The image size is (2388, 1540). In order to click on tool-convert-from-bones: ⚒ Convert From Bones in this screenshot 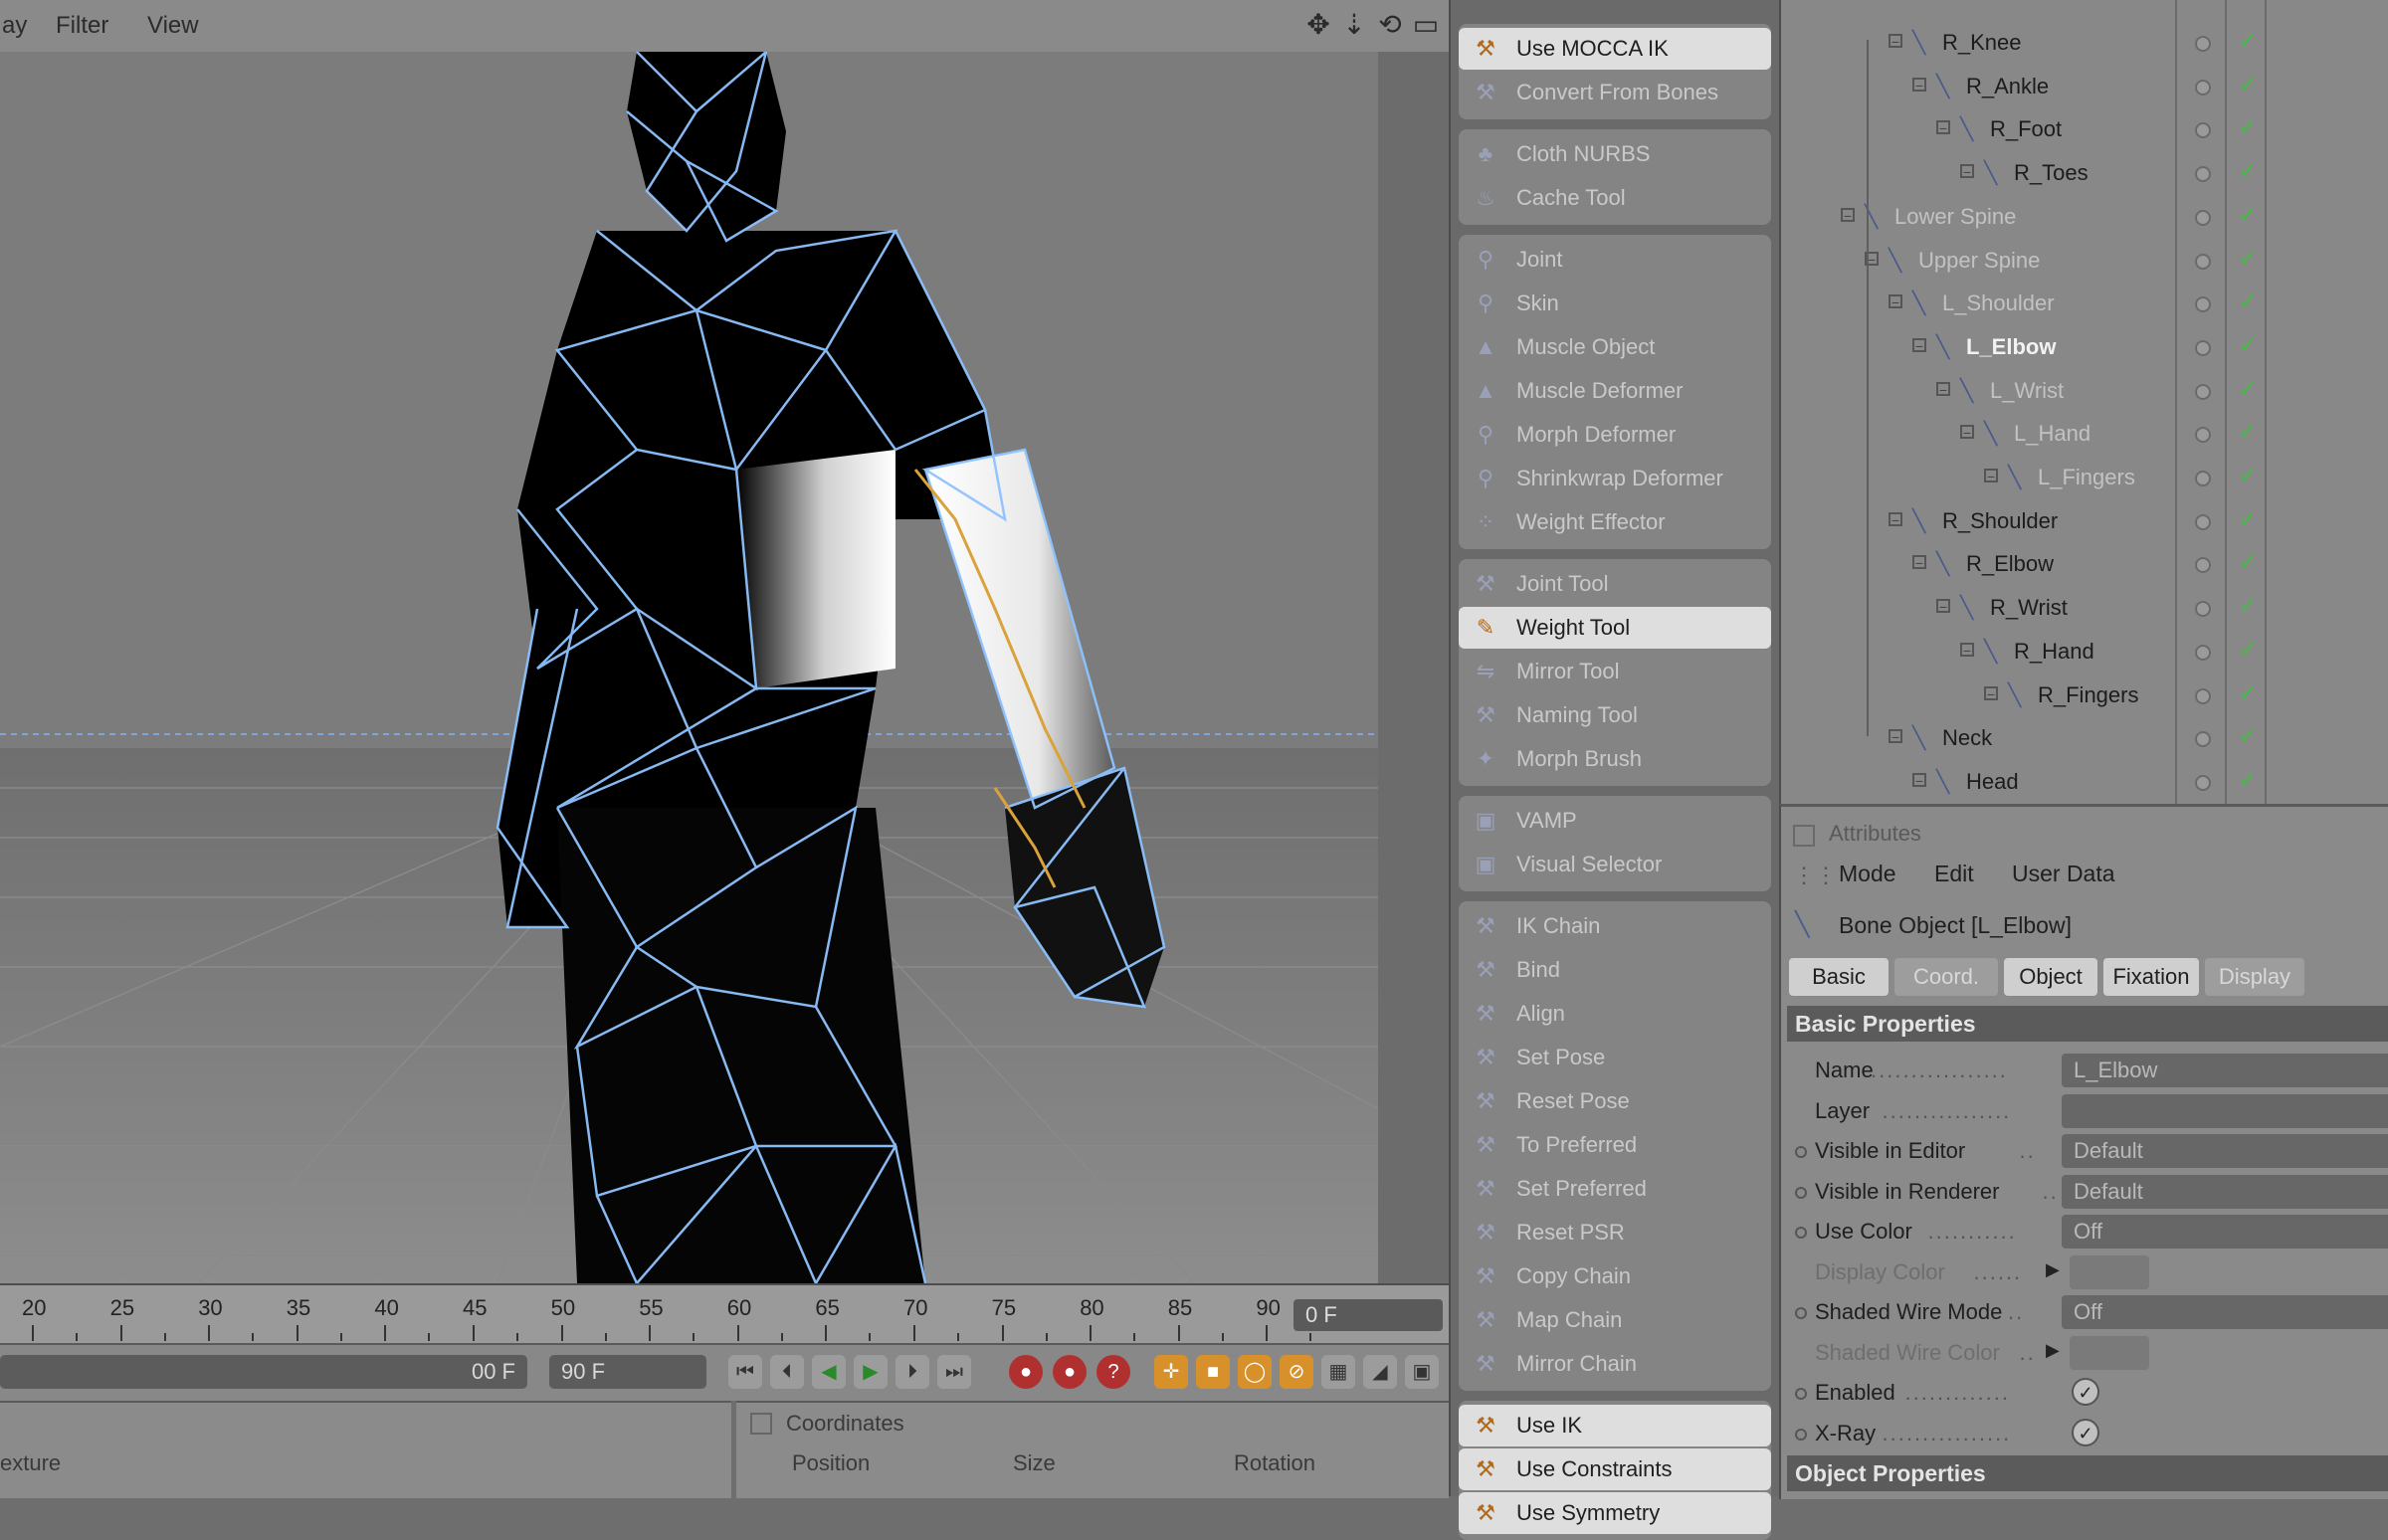, I will do `click(1615, 92)`.